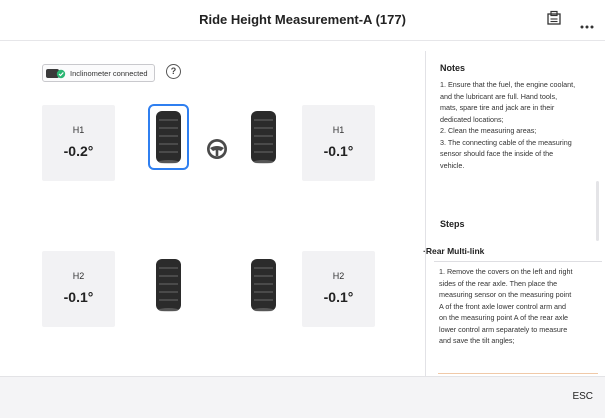 This screenshot has height=418, width=605. I want to click on report-icon, so click(554, 20).